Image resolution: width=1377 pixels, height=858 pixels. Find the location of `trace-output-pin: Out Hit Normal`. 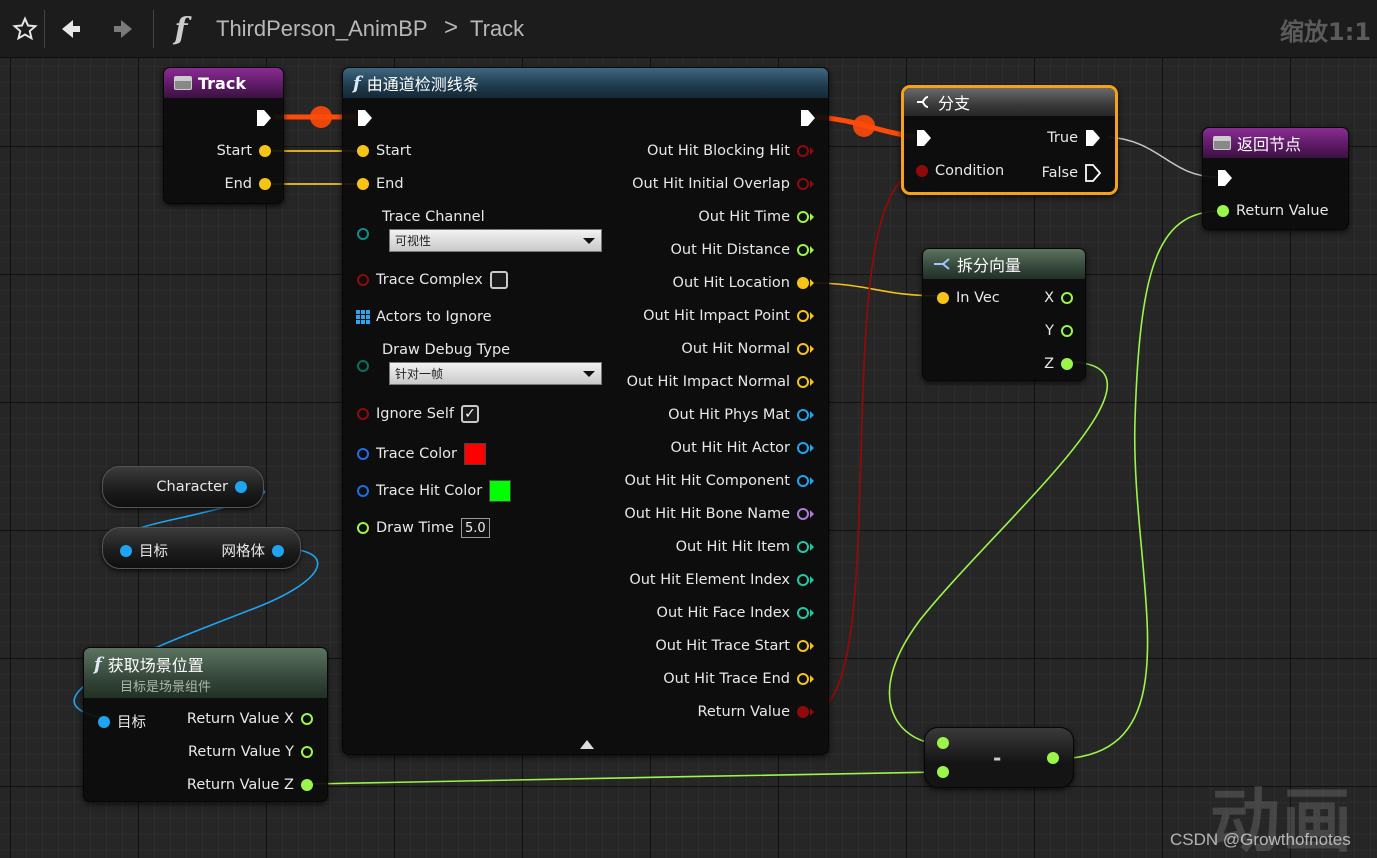

trace-output-pin: Out Hit Normal is located at coordinates (744, 349).